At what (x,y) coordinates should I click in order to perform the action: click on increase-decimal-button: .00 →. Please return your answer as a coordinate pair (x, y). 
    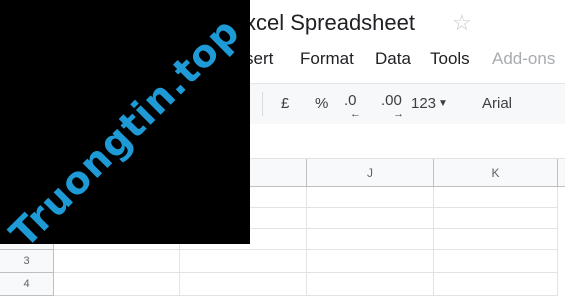
    Looking at the image, I should click on (392, 106).